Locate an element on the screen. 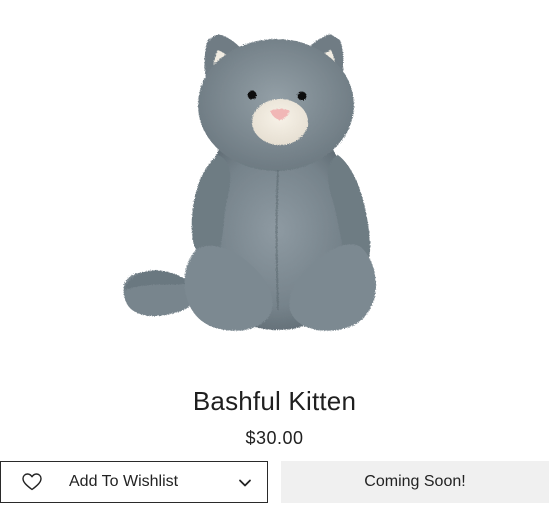  coming-soon-button: Coming Soon! is located at coordinates (415, 482).